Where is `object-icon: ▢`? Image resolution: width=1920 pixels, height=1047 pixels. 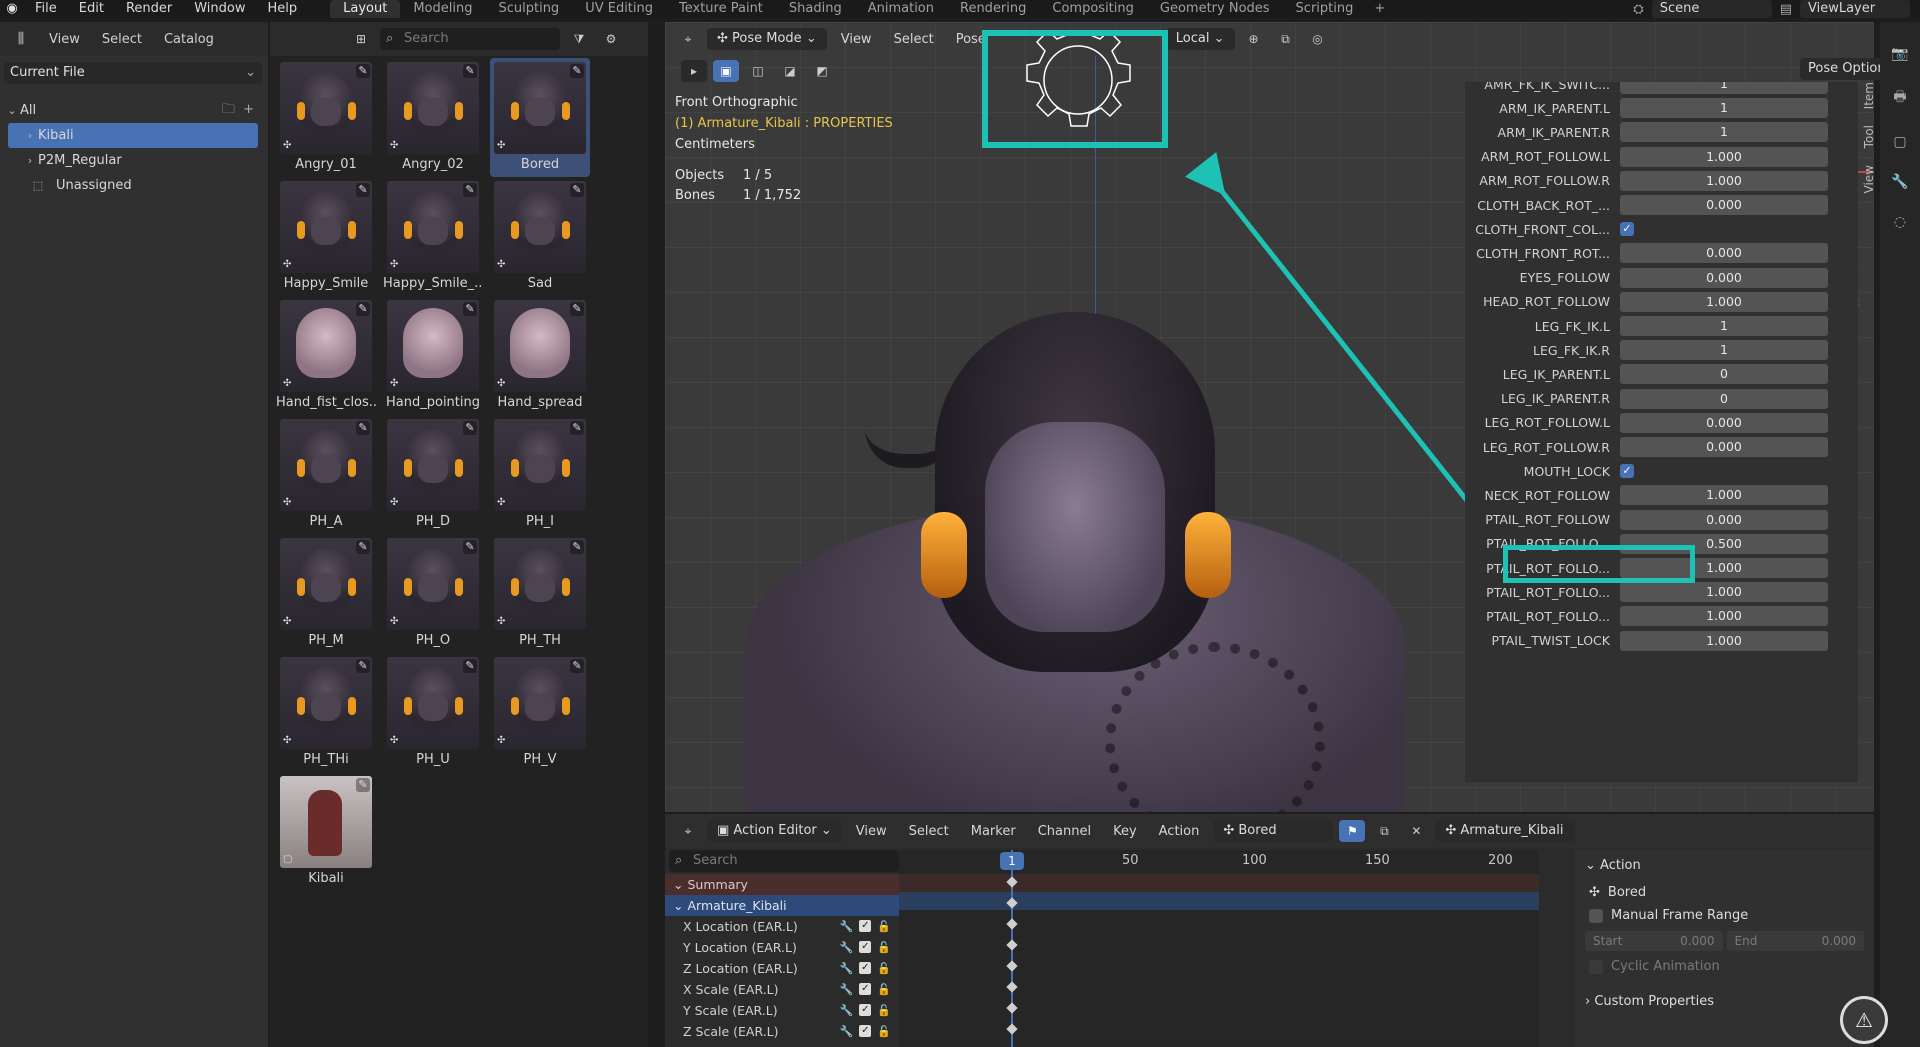
object-icon: ▢ is located at coordinates (1900, 142).